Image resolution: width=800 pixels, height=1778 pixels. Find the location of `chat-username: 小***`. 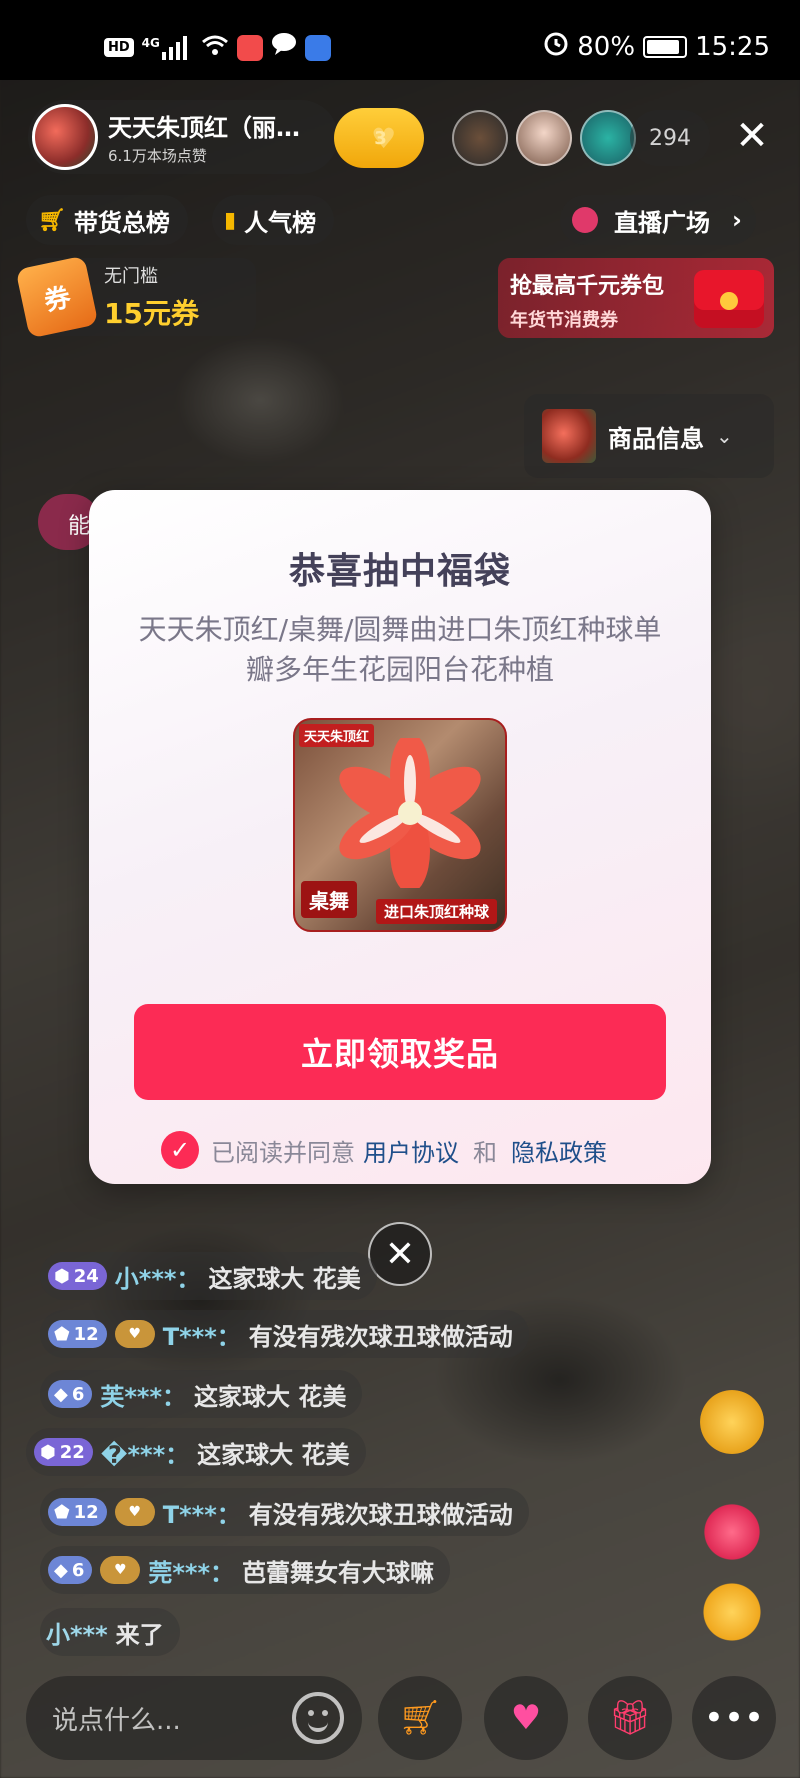

chat-username: 小*** is located at coordinates (77, 1634).